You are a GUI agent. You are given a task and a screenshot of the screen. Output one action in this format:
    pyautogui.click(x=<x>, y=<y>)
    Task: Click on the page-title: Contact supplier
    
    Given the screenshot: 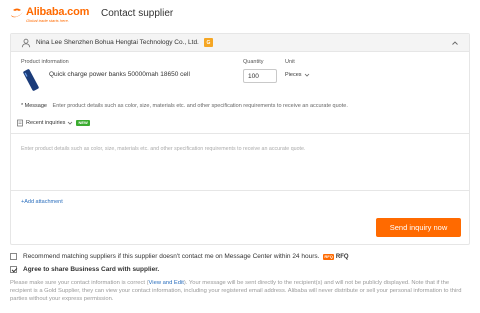 What is the action you would take?
    pyautogui.click(x=137, y=13)
    